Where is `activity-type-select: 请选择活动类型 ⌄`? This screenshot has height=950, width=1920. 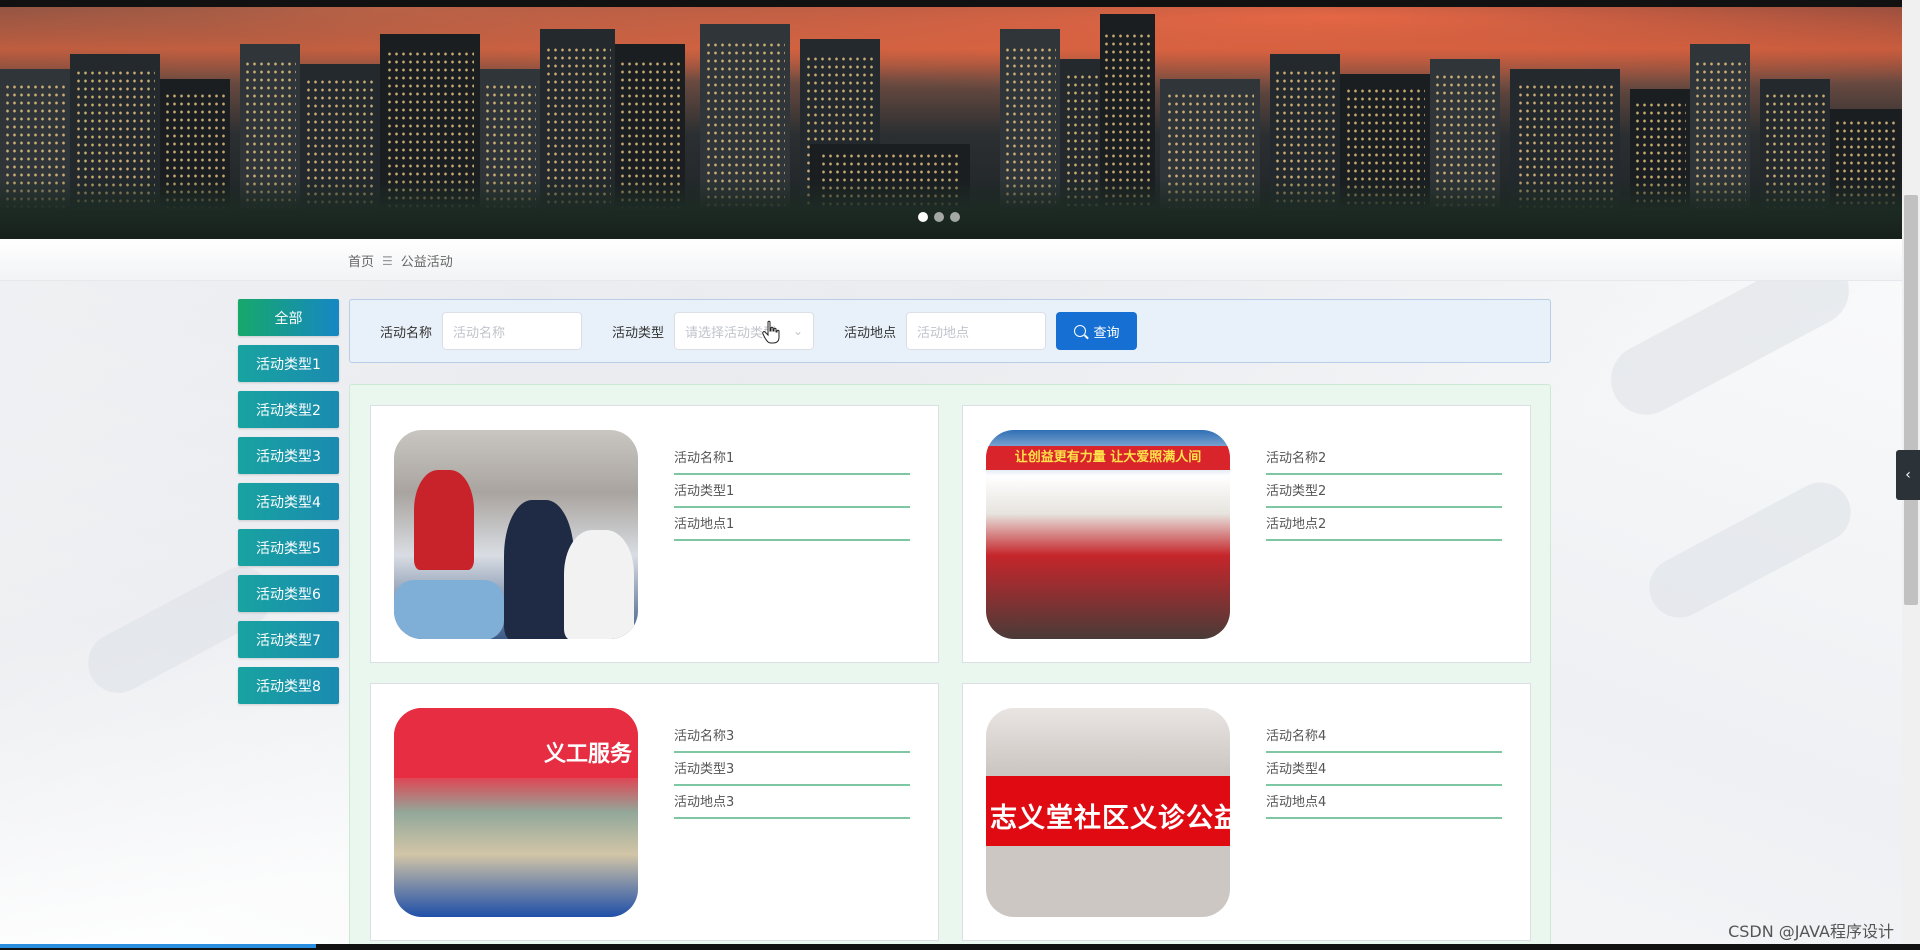 activity-type-select: 请选择活动类型 ⌄ is located at coordinates (744, 331).